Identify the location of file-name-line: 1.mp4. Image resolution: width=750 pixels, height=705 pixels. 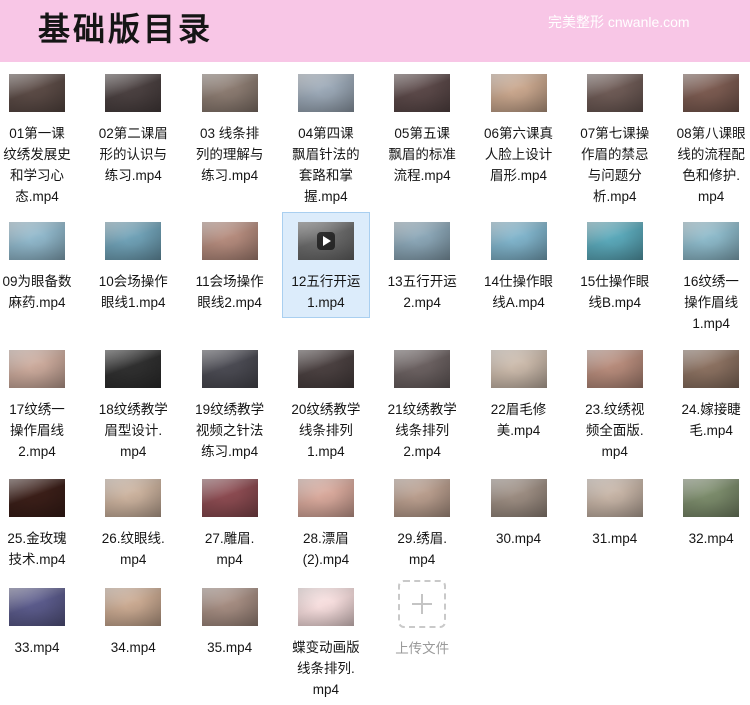
(326, 302).